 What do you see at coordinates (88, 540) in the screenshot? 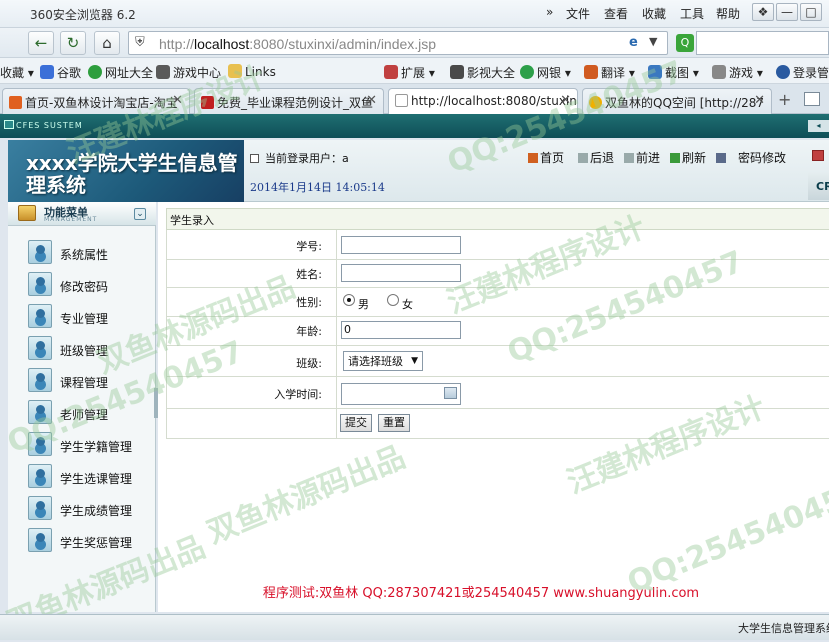
I see `sidebar-item-rewards: 学生奖惩管理` at bounding box center [88, 540].